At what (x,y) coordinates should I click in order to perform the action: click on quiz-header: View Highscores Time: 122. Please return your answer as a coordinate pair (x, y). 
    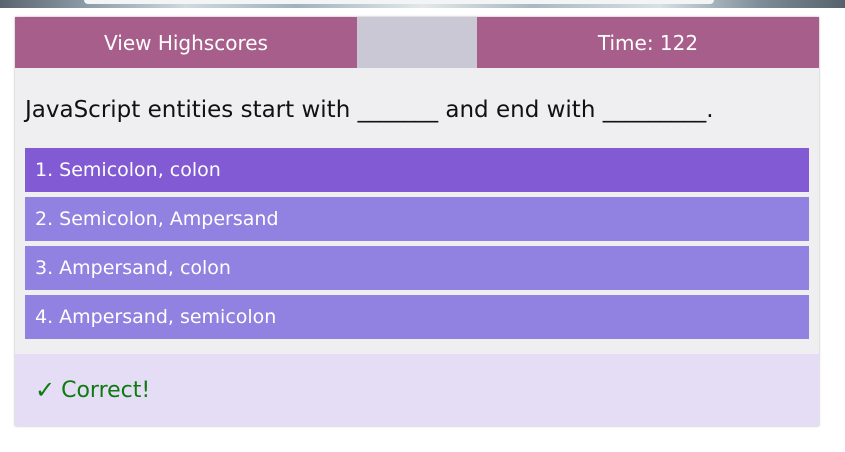
    Looking at the image, I should click on (417, 42).